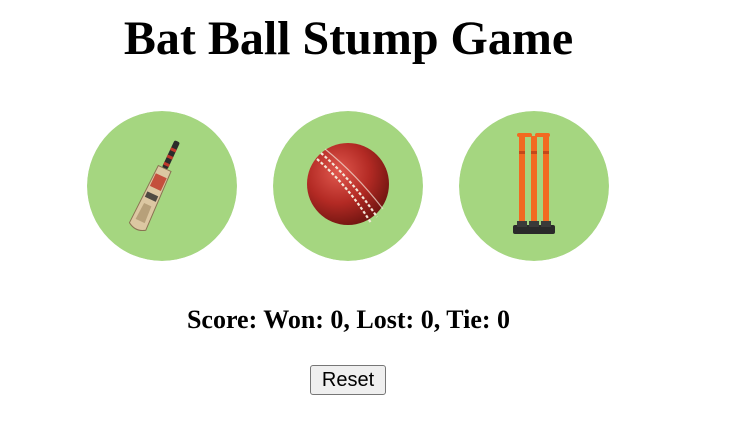 The height and width of the screenshot is (421, 733). I want to click on cricket-bat-icon, so click(162, 186).